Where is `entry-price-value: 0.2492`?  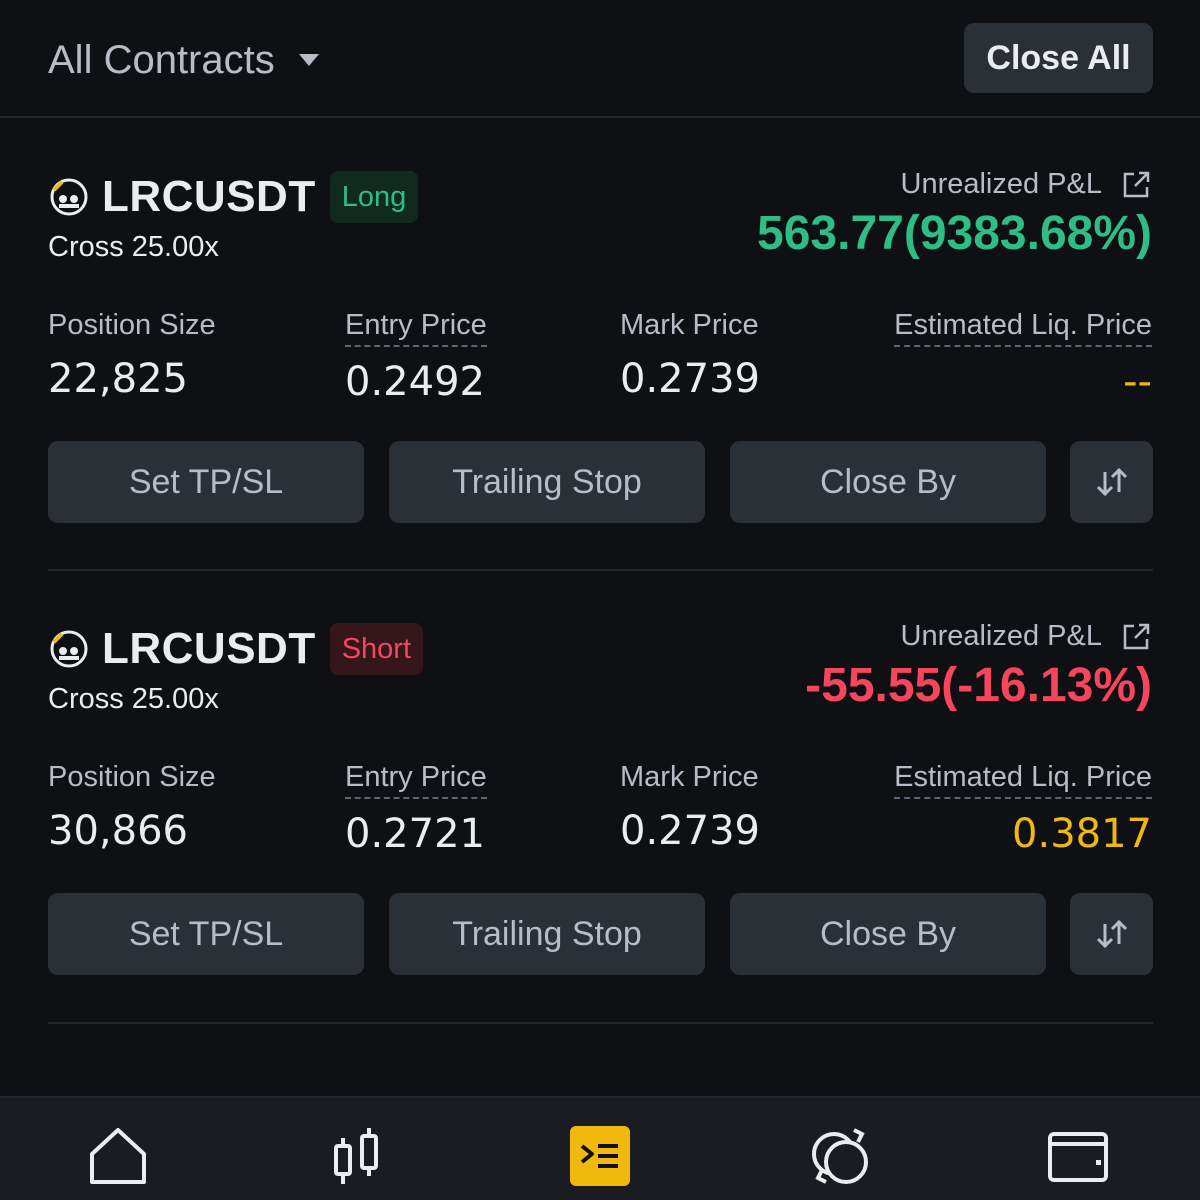 entry-price-value: 0.2492 is located at coordinates (415, 382).